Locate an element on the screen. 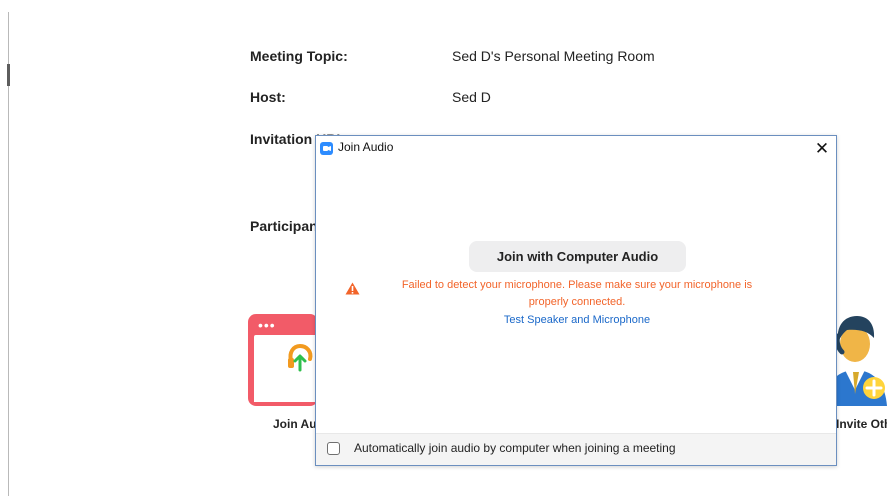 The width and height of the screenshot is (887, 496). window-divider-handle is located at coordinates (8, 75).